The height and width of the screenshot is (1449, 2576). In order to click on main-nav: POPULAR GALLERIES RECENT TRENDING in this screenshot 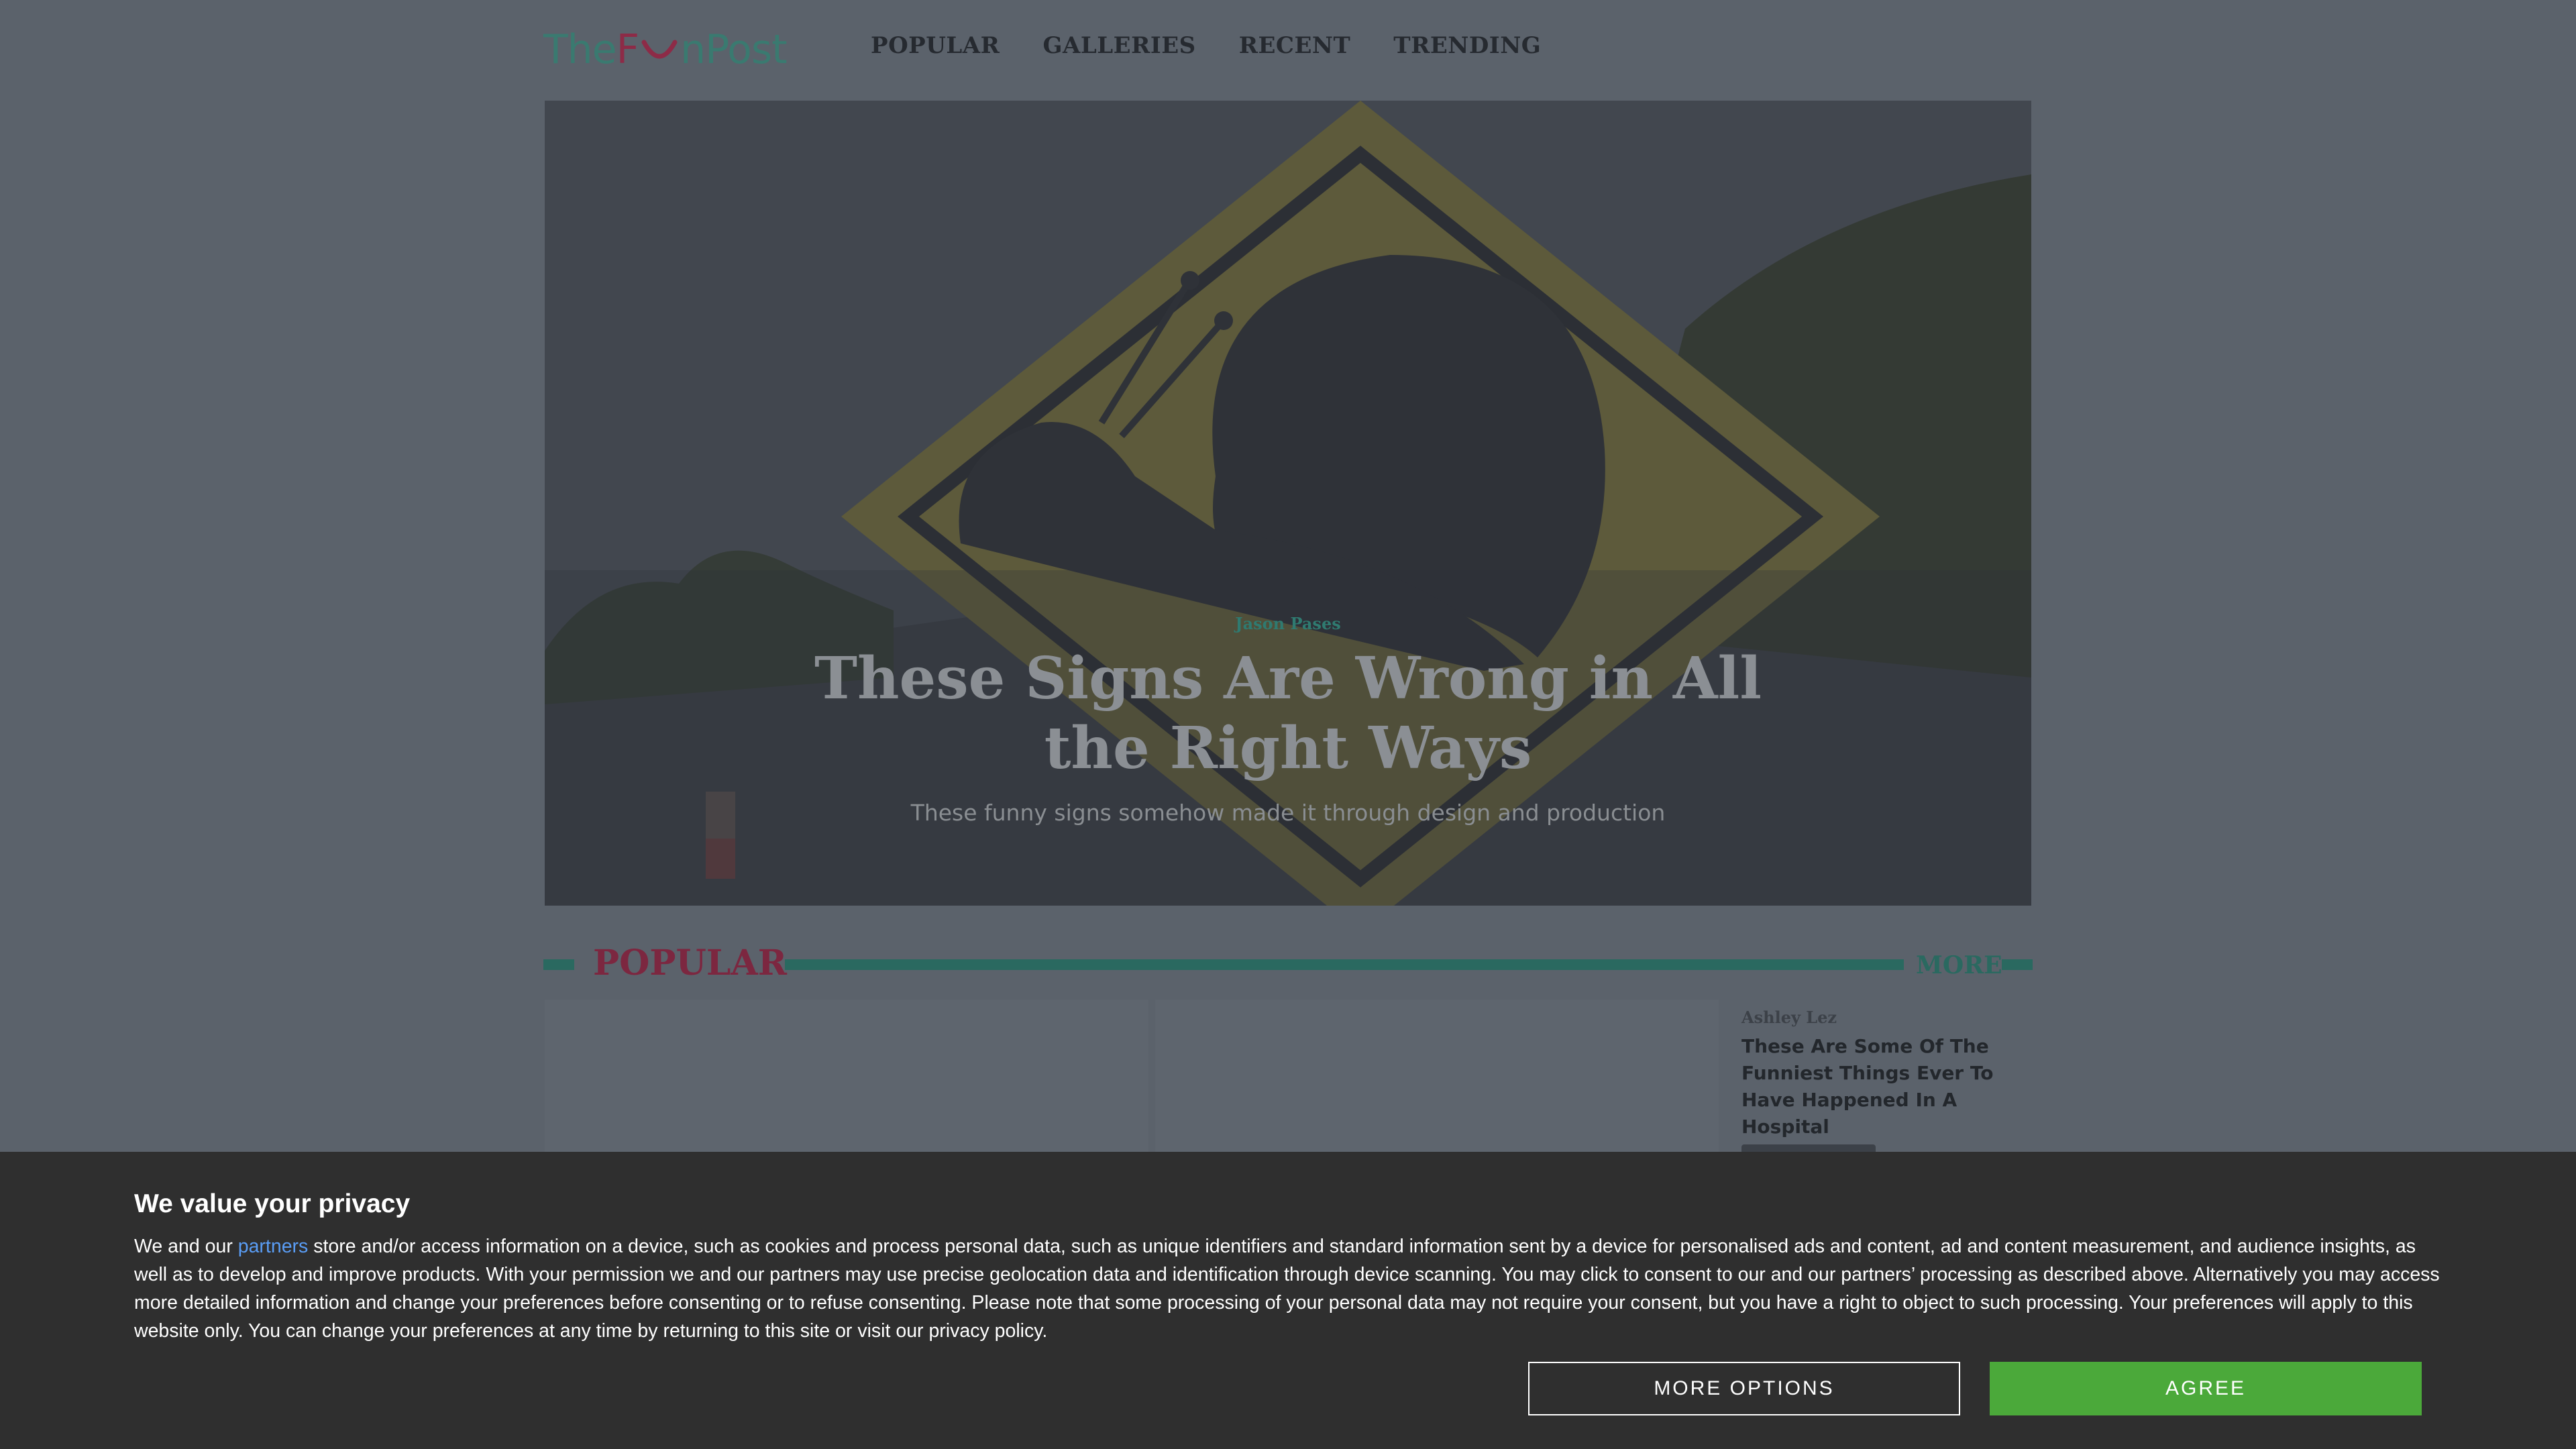, I will do `click(1206, 45)`.